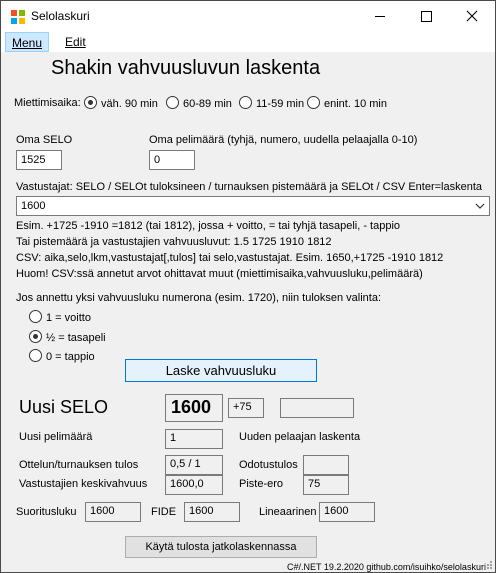 This screenshot has height=573, width=496. I want to click on own-games-input: 0, so click(172, 160).